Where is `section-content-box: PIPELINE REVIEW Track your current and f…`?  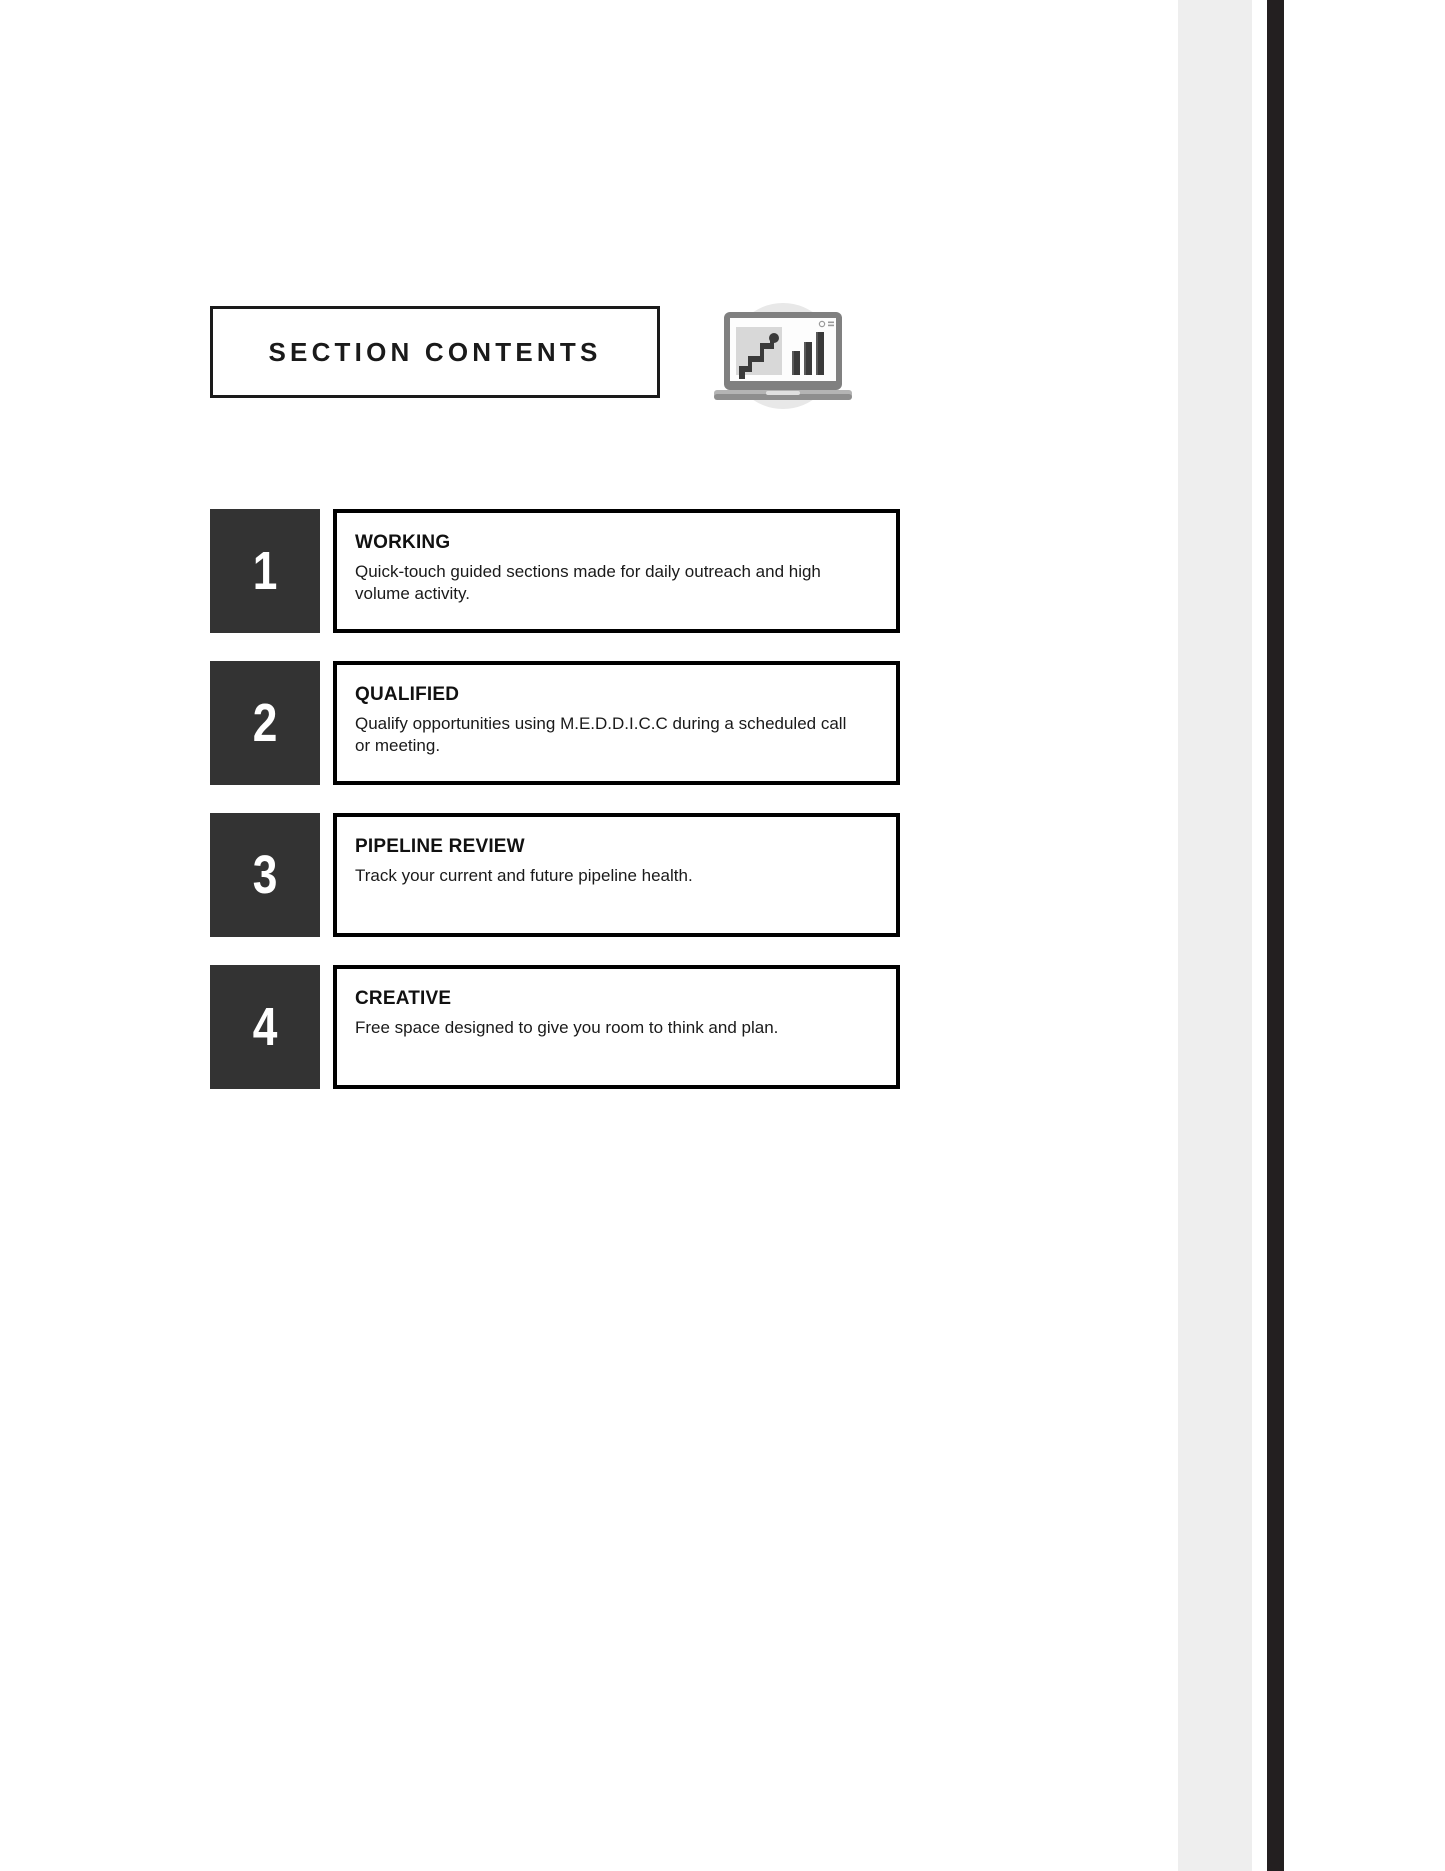
section-content-box: PIPELINE REVIEW Track your current and f… is located at coordinates (616, 875).